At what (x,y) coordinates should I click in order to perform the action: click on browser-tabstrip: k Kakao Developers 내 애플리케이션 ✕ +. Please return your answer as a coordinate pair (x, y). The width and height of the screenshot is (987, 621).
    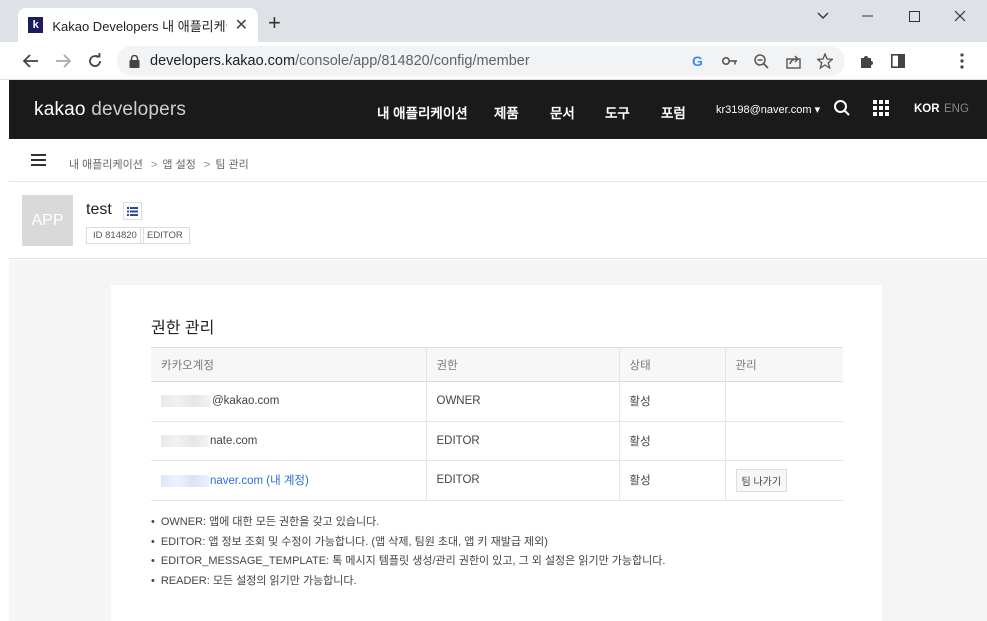
    Looking at the image, I should click on (493, 21).